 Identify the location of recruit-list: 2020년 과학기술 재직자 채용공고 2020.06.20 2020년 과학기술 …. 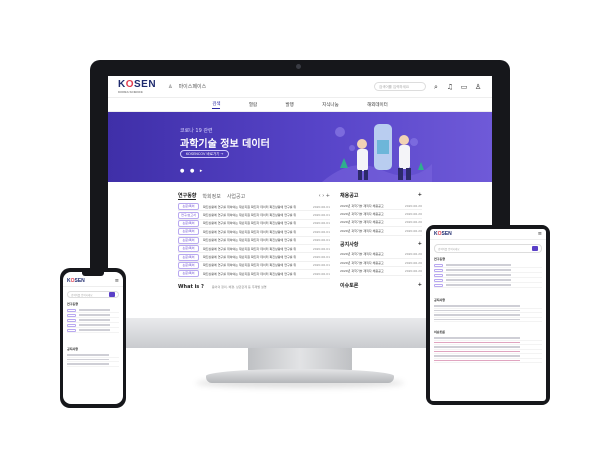
(381, 219).